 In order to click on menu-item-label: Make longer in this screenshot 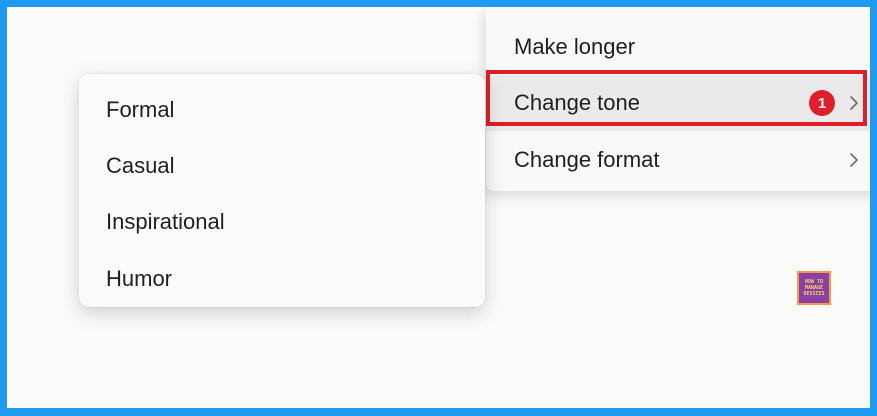, I will do `click(575, 46)`.